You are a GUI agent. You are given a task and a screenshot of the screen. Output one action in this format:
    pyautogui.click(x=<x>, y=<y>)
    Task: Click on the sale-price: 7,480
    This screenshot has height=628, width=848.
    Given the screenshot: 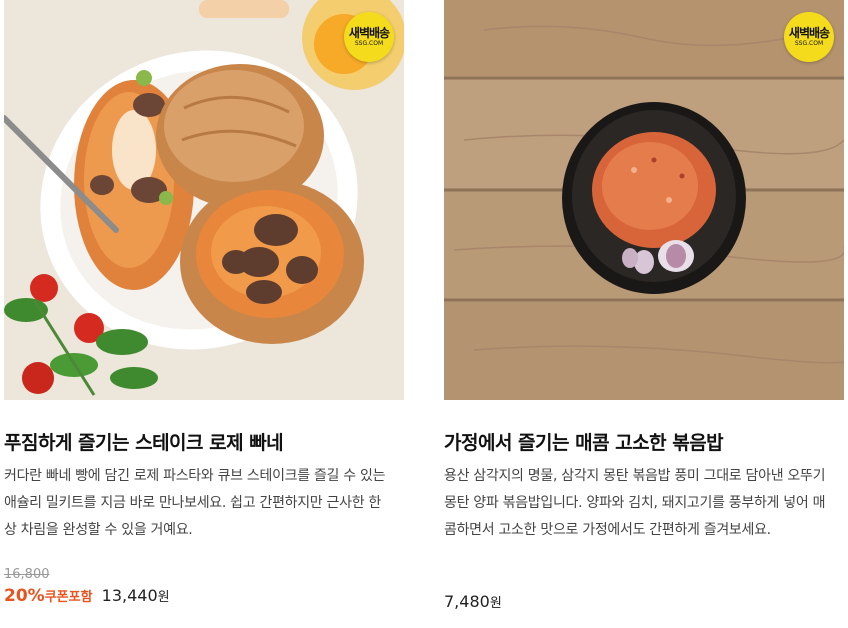 What is the action you would take?
    pyautogui.click(x=467, y=601)
    